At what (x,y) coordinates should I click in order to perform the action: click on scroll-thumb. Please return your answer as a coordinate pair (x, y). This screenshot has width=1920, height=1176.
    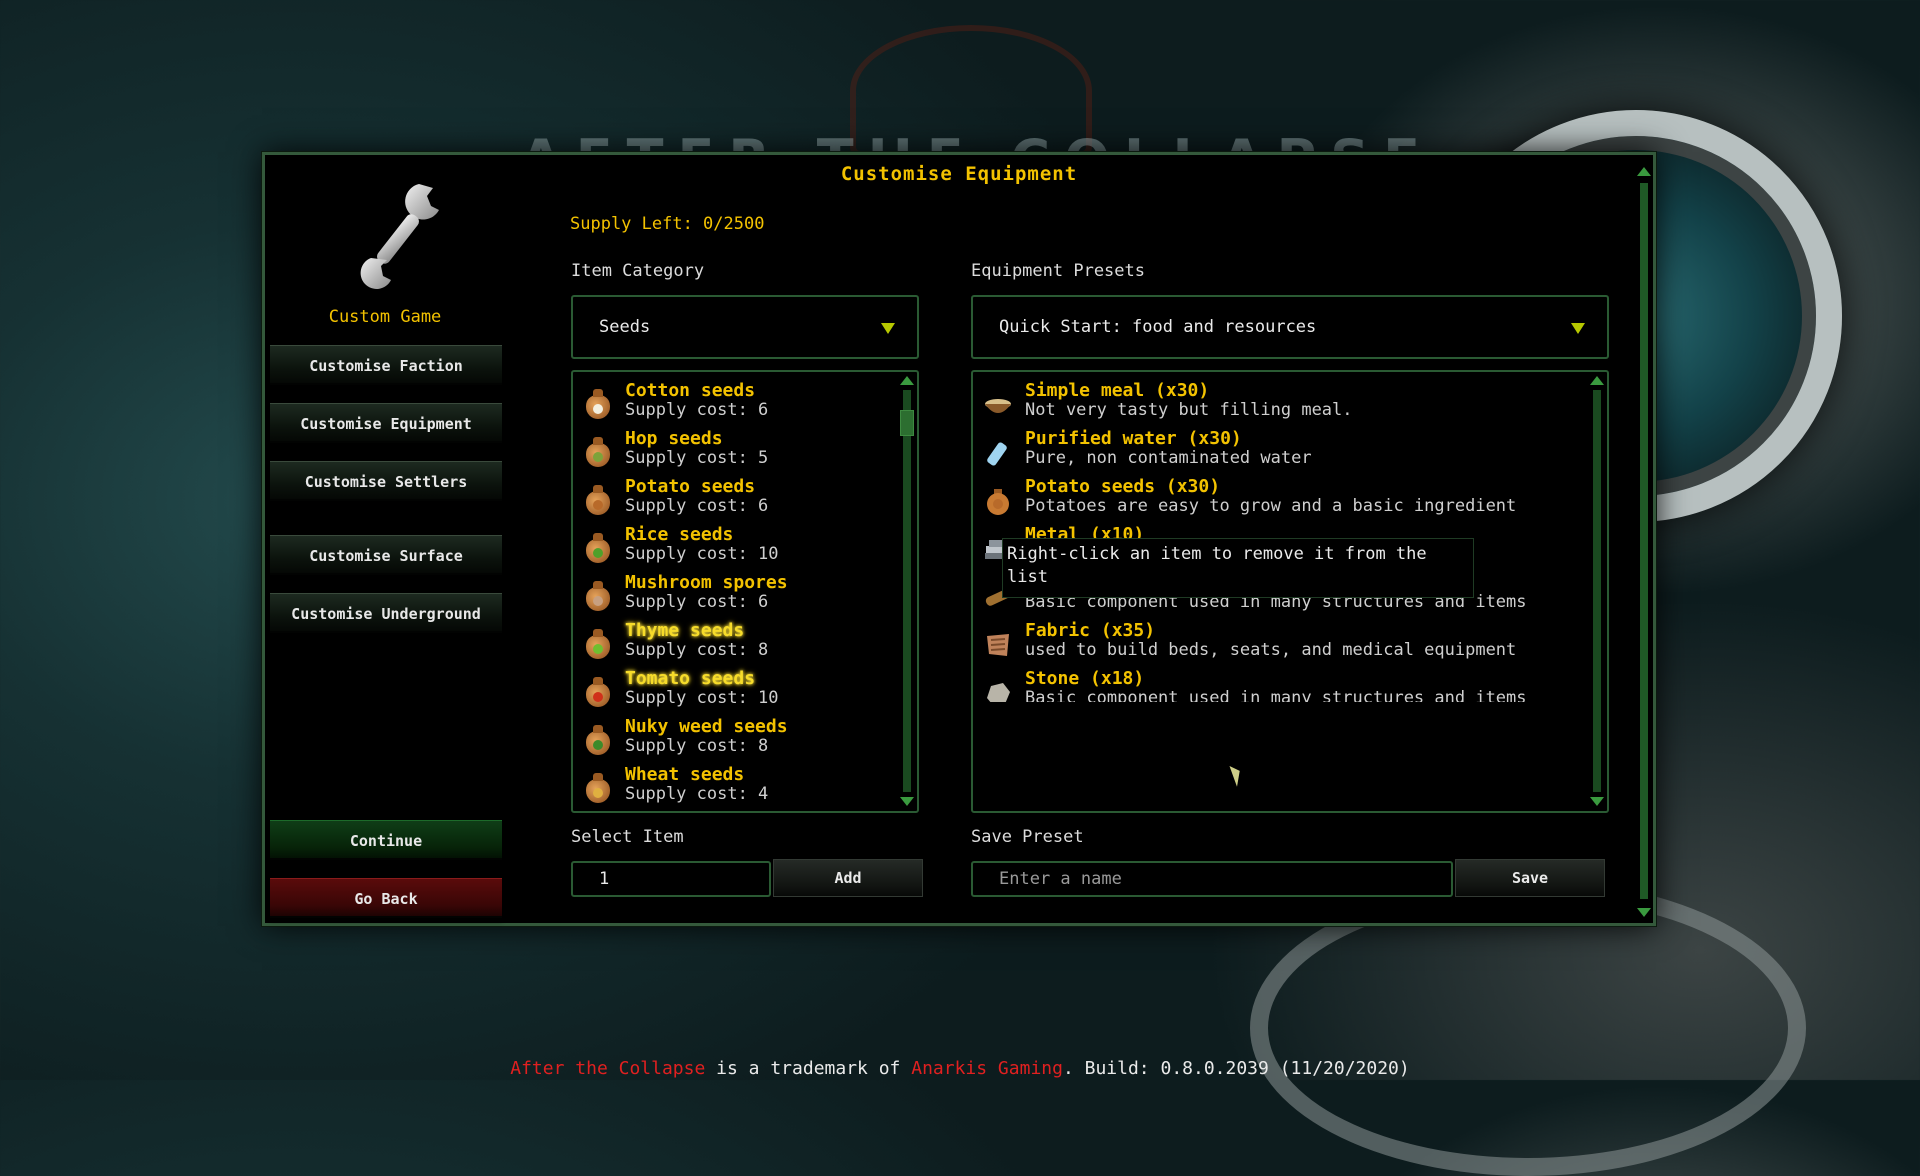
    Looking at the image, I should click on (907, 423).